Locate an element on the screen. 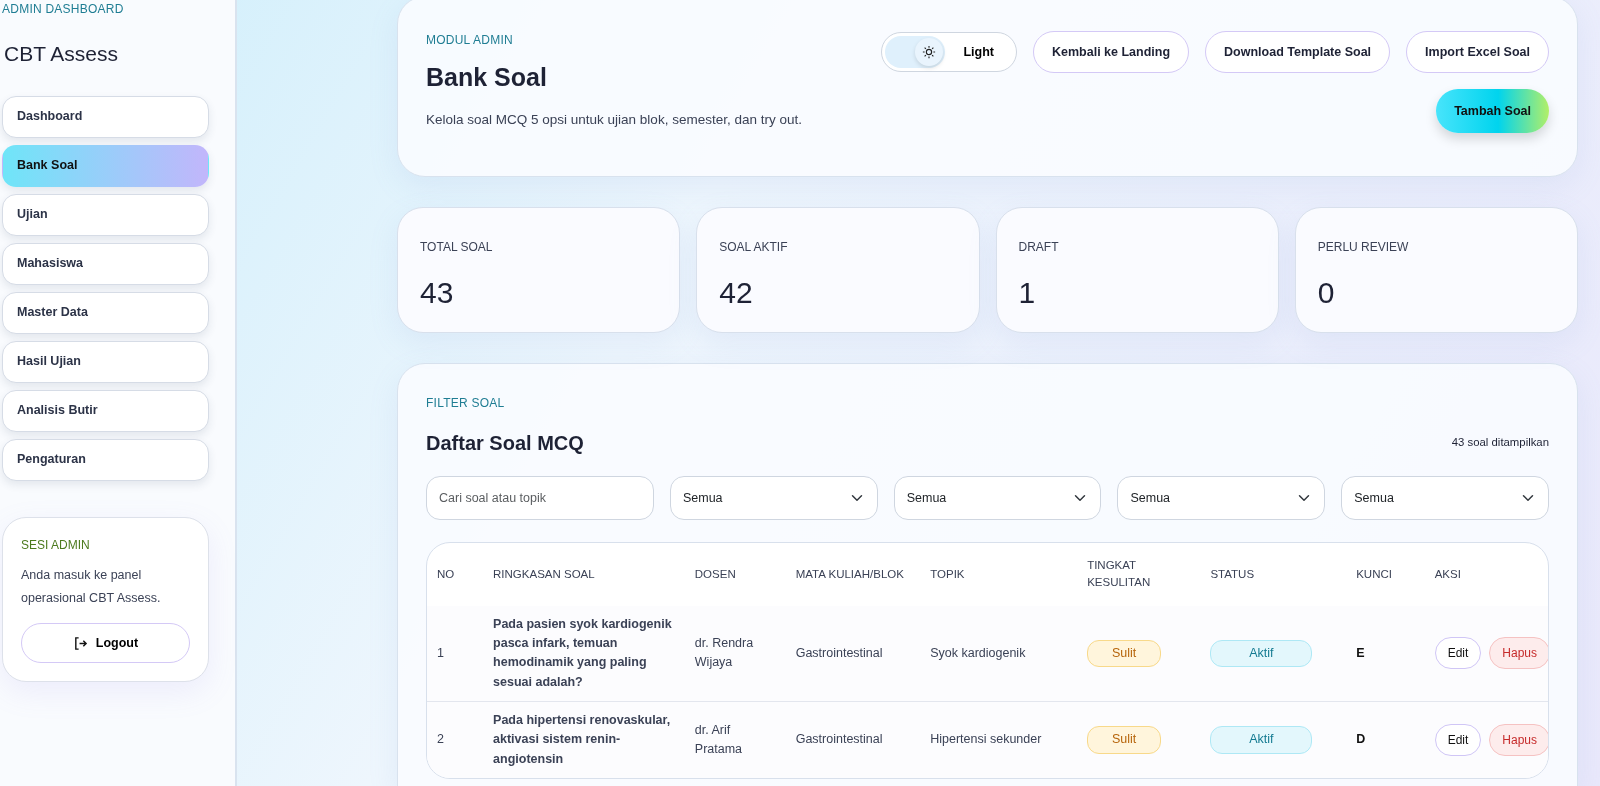 The height and width of the screenshot is (786, 1600). session-text: Anda masuk ke panel operasional CBT Assess. is located at coordinates (91, 587).